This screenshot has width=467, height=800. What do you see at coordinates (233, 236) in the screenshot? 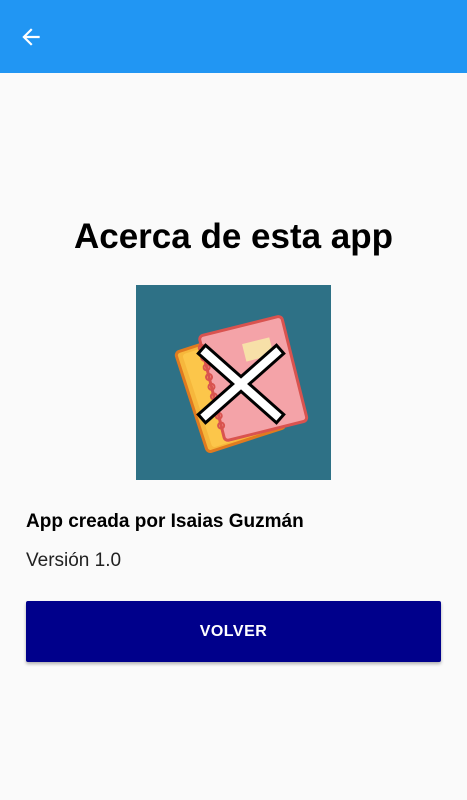
I see `page-title: Acerca de esta app` at bounding box center [233, 236].